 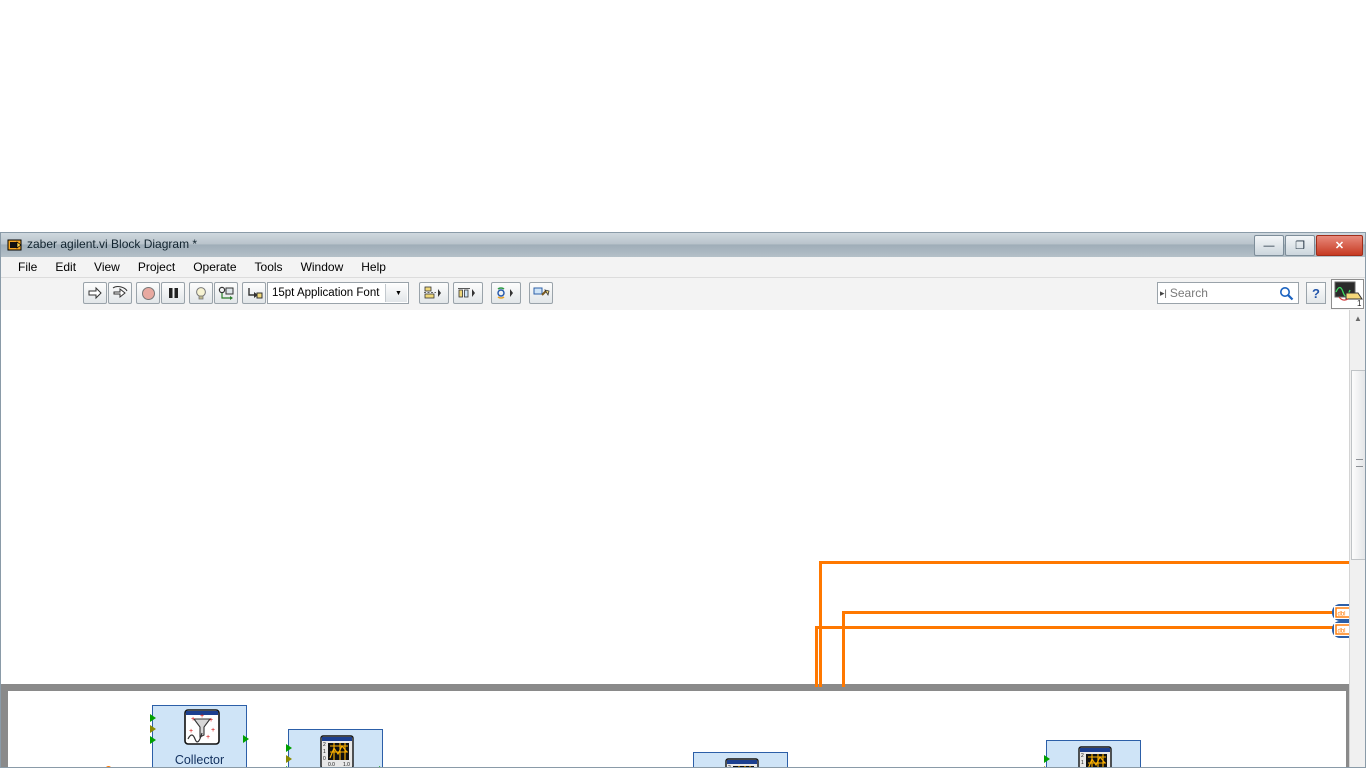 What do you see at coordinates (326, 293) in the screenshot?
I see `font-selector-value: 15pt Application Font` at bounding box center [326, 293].